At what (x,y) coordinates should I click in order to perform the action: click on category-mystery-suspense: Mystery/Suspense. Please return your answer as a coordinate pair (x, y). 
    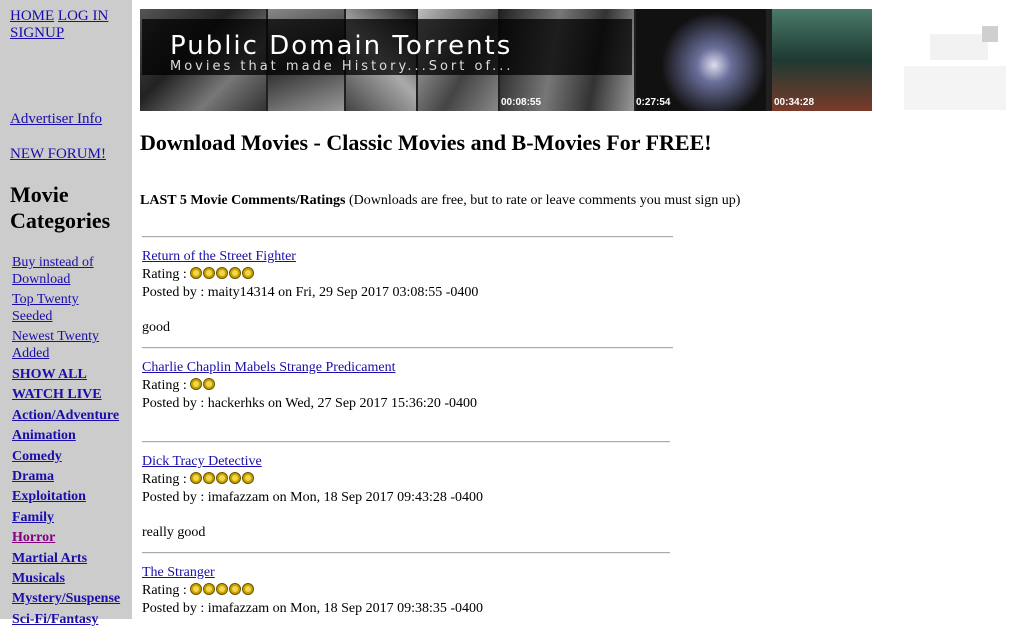
    Looking at the image, I should click on (72, 599).